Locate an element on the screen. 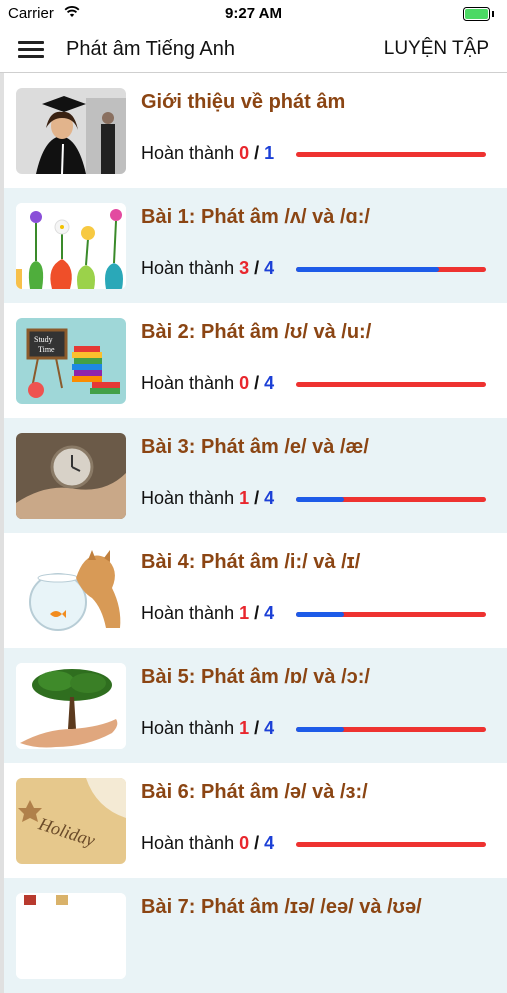  status-bar: Carrier 9:27 AM is located at coordinates (253, 14).